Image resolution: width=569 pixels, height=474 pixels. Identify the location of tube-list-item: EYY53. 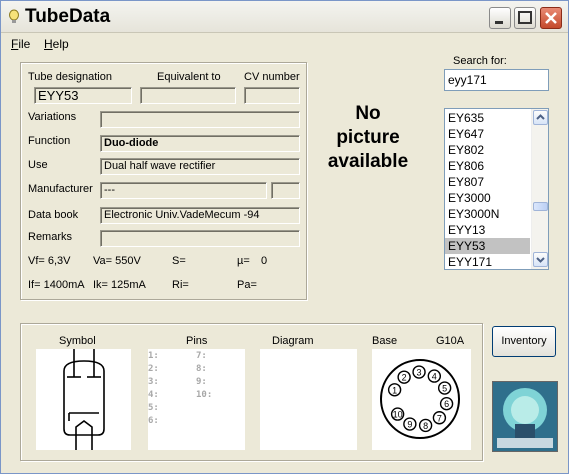
(487, 246).